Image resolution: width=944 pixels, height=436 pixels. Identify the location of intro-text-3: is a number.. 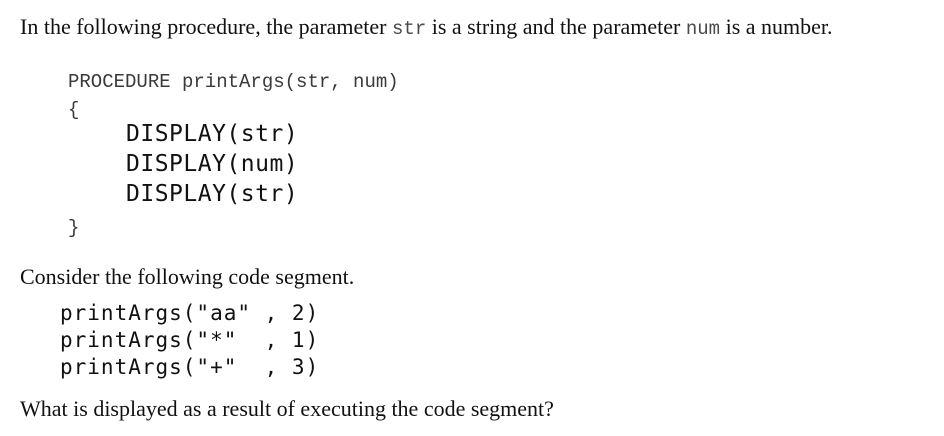
(776, 26).